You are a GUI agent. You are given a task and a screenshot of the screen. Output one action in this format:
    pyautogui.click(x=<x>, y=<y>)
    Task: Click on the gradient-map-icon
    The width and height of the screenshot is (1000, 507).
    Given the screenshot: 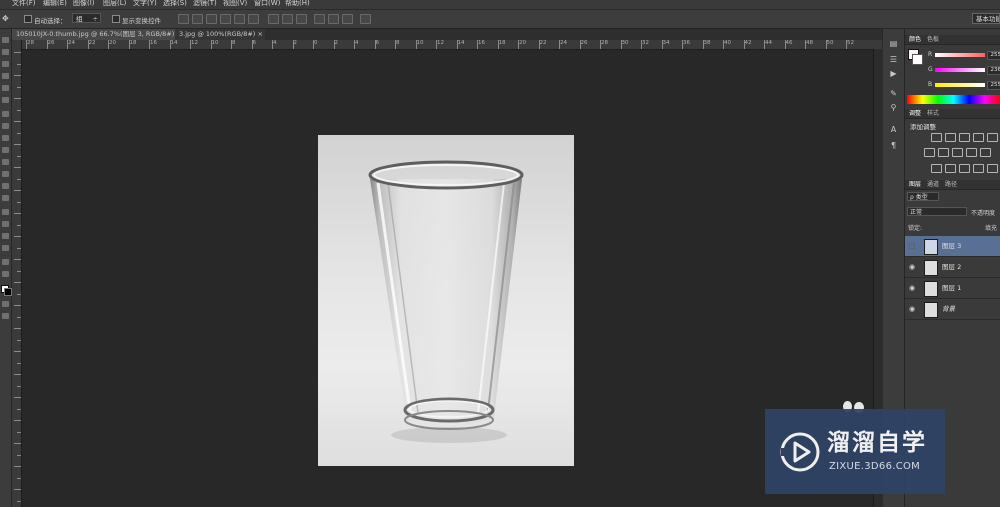 What is the action you would take?
    pyautogui.click(x=978, y=168)
    